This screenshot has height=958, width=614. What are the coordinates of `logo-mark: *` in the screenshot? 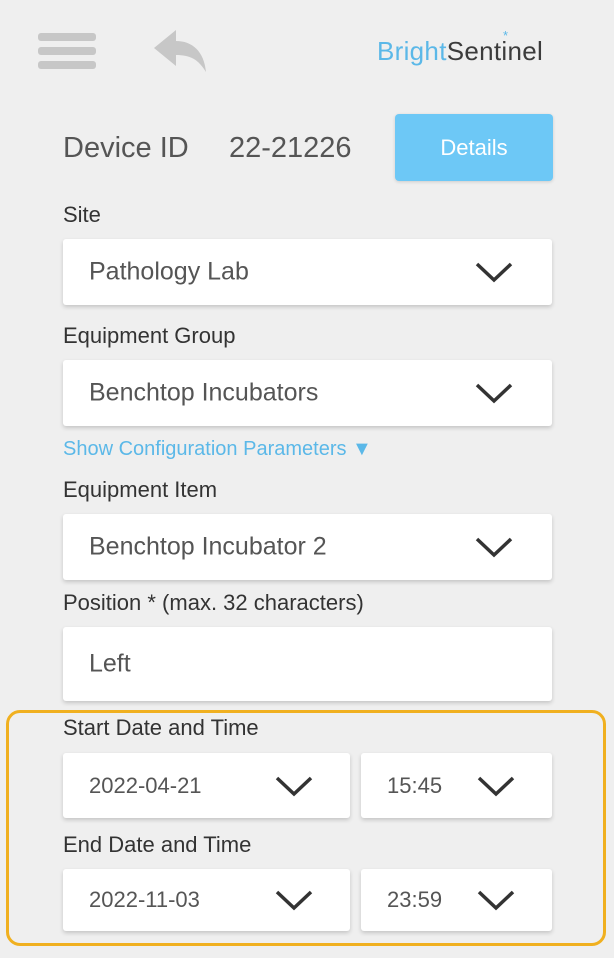 It's located at (506, 35).